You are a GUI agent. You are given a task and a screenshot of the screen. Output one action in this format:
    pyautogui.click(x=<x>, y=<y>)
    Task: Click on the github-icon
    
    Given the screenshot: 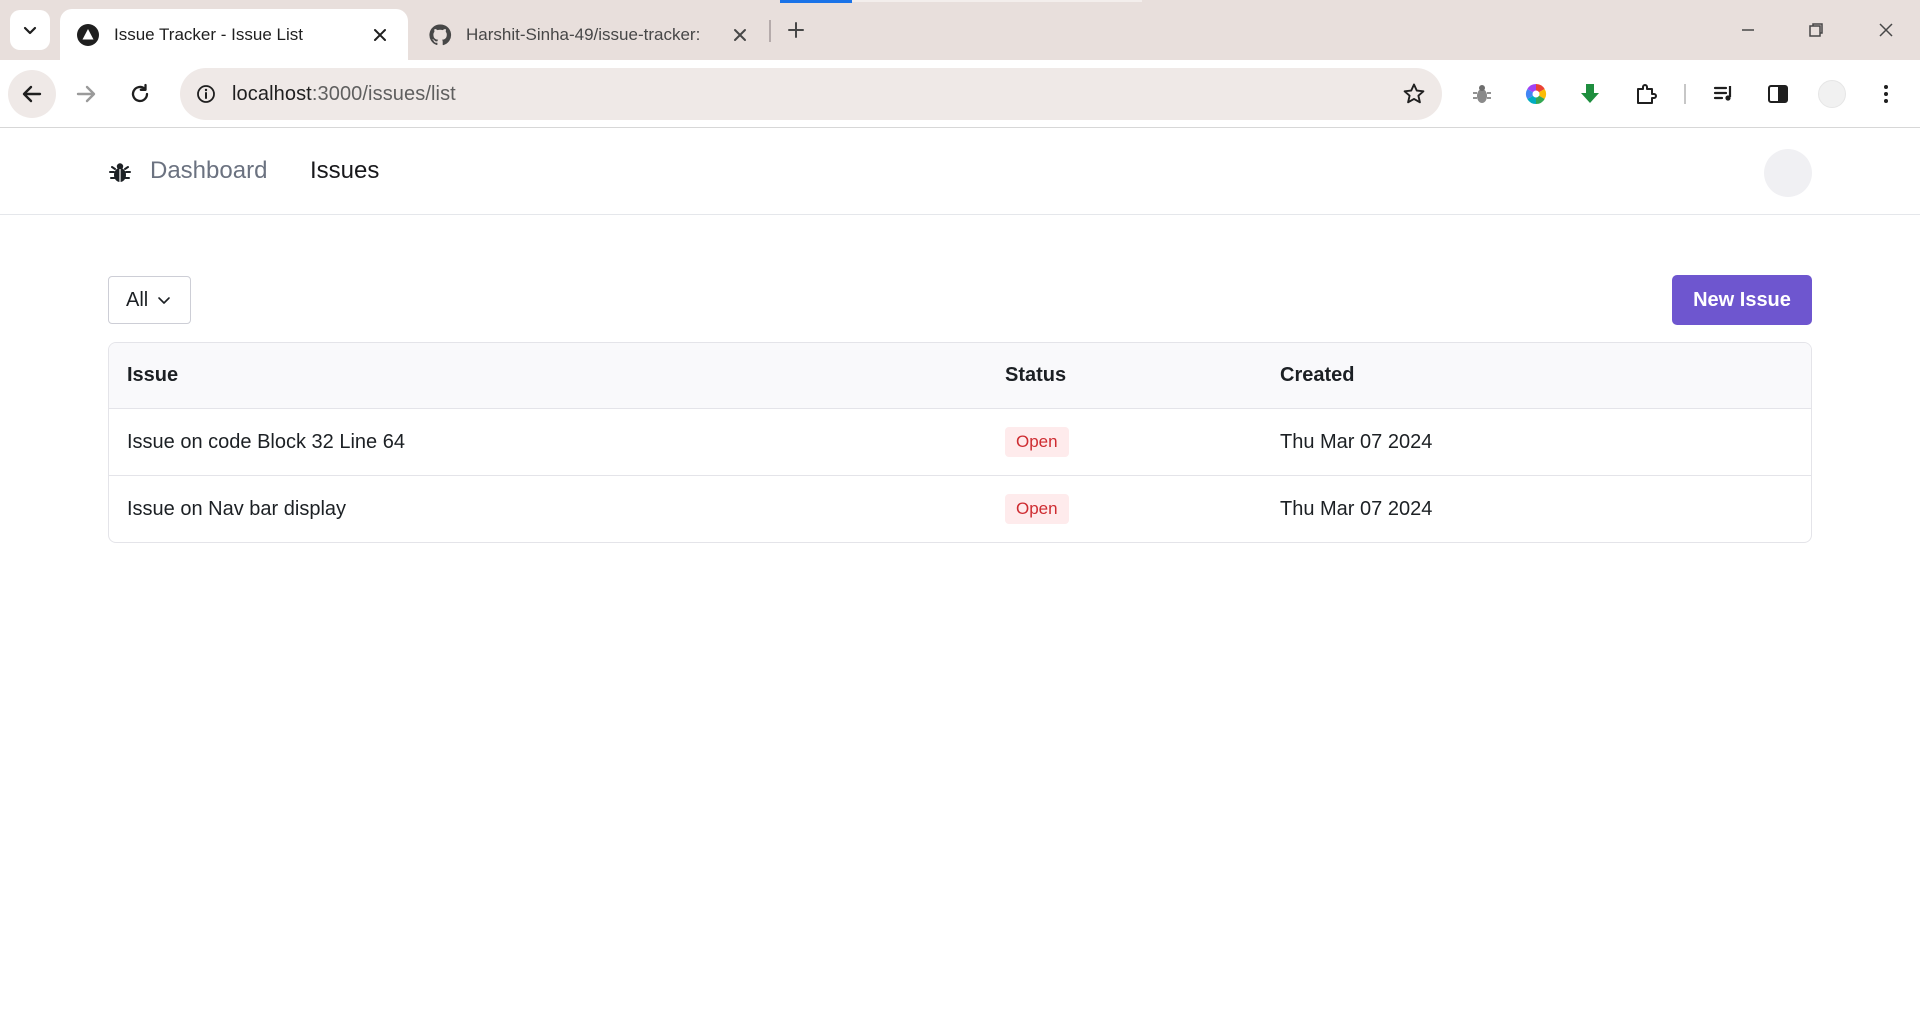 What is the action you would take?
    pyautogui.click(x=440, y=35)
    